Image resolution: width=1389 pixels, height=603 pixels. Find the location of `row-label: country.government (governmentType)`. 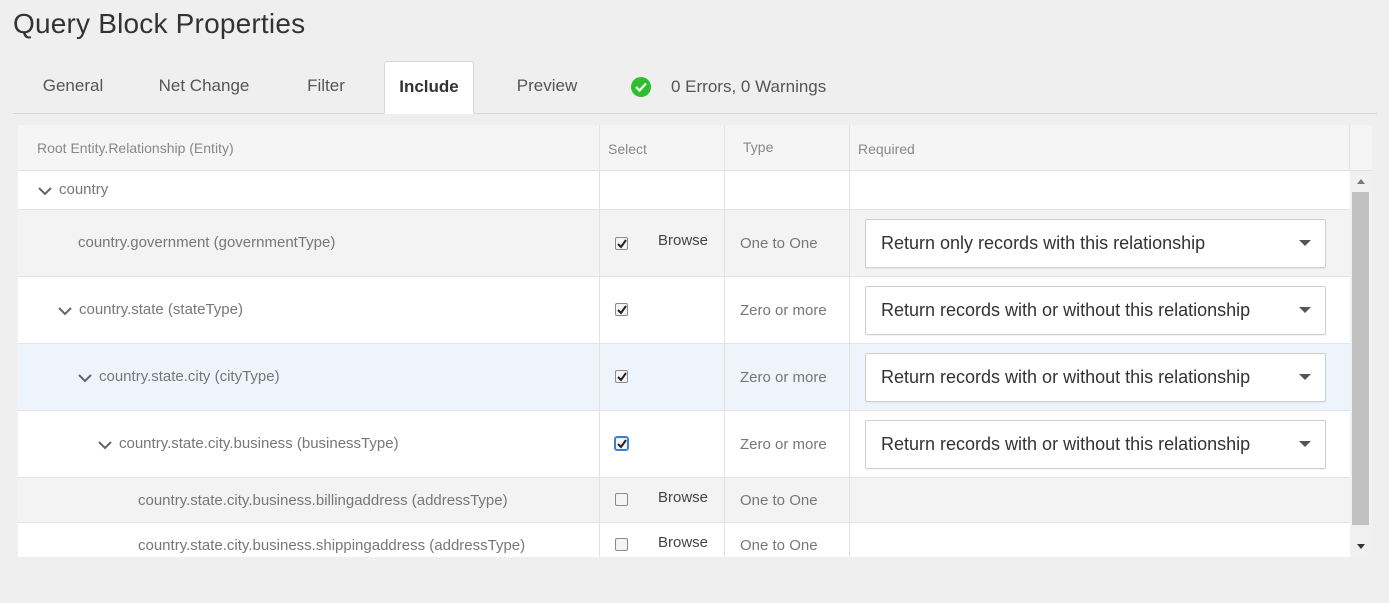

row-label: country.government (governmentType) is located at coordinates (207, 242).